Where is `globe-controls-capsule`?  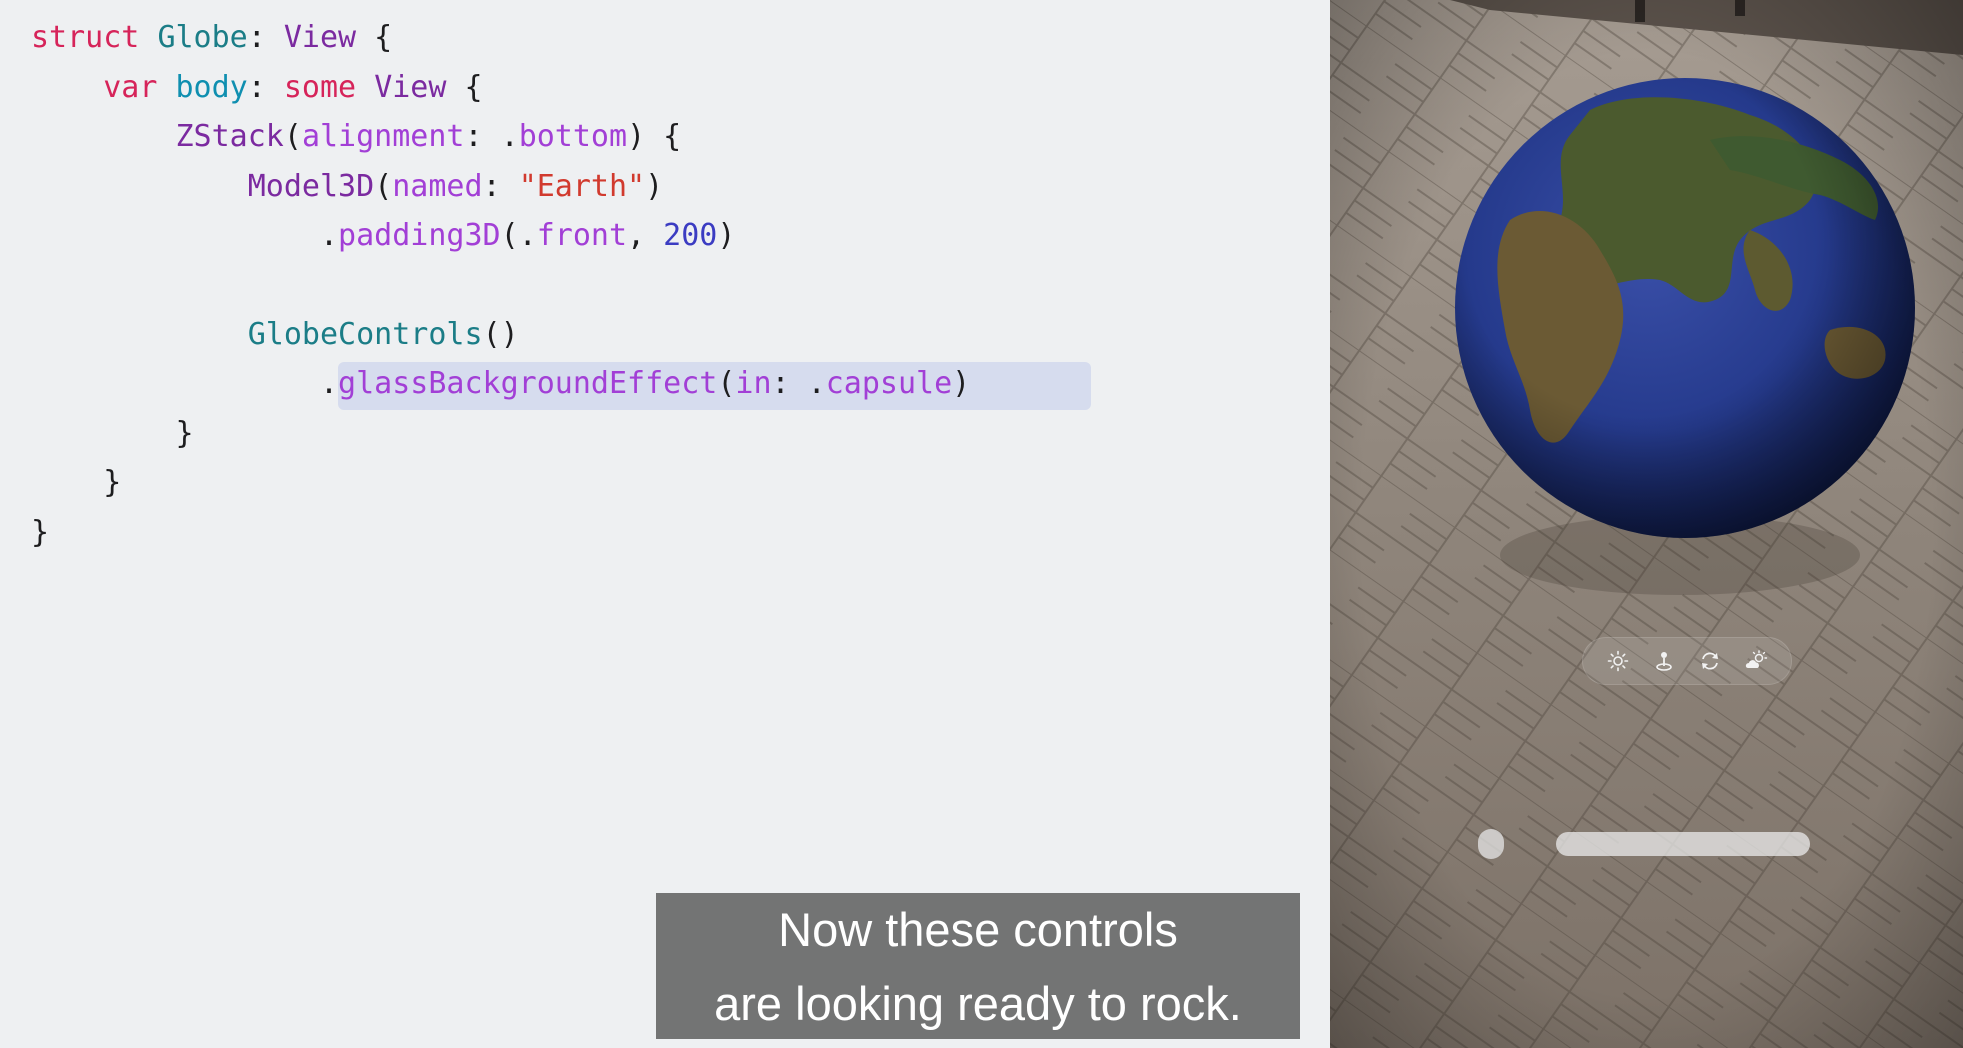 globe-controls-capsule is located at coordinates (1687, 661).